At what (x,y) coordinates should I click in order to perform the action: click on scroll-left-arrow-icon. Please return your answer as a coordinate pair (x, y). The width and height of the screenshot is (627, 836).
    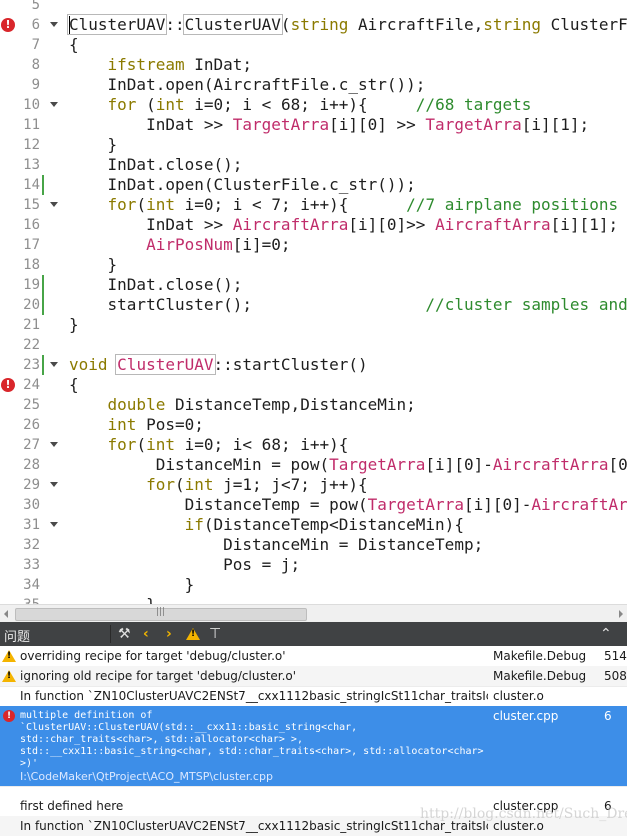
    Looking at the image, I should click on (6, 614).